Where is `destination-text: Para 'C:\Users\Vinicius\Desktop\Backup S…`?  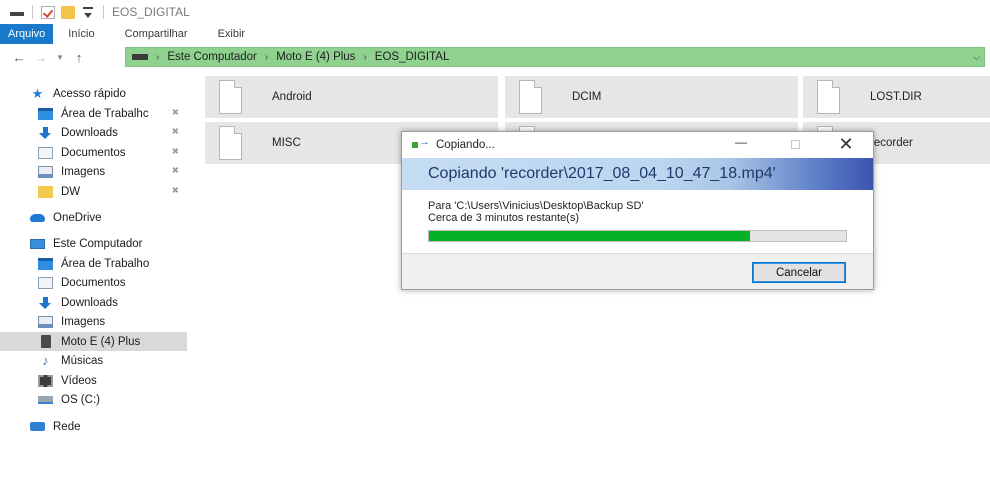
destination-text: Para 'C:\Users\Vinicius\Desktop\Backup S… is located at coordinates (536, 206).